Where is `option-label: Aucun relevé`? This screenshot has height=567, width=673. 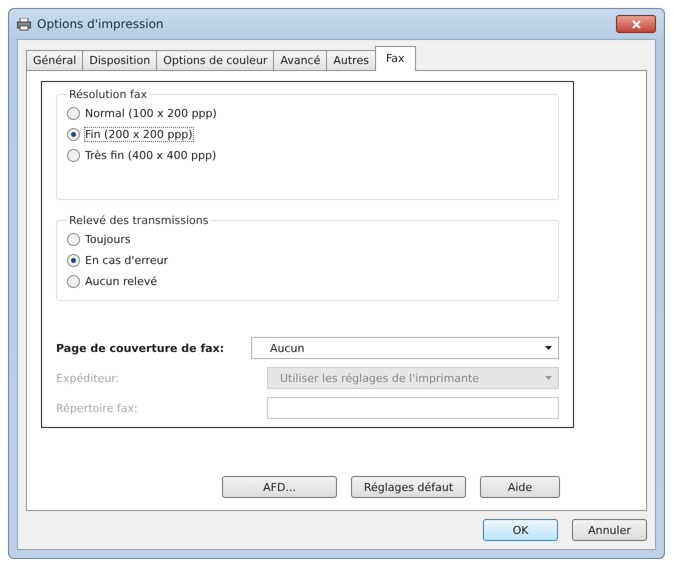
option-label: Aucun relevé is located at coordinates (121, 281).